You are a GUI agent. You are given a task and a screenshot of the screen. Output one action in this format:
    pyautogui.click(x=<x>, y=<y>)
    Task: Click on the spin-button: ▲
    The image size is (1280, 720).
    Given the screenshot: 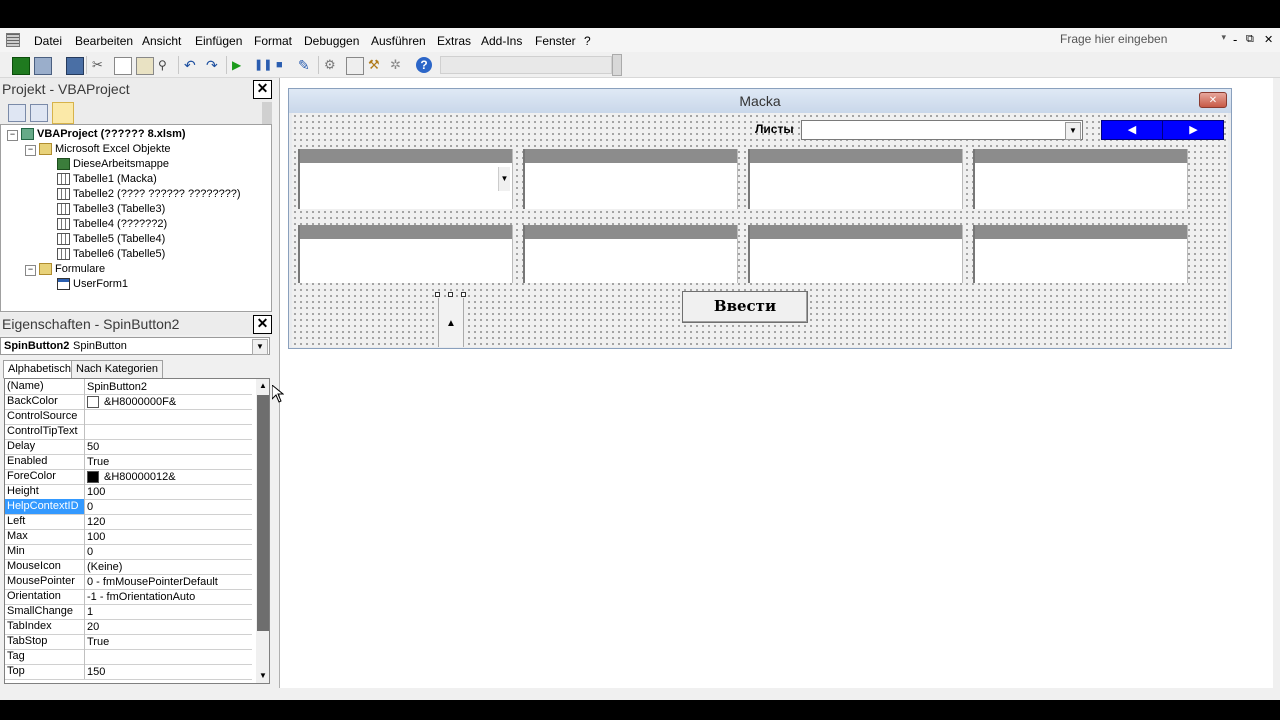 What is the action you would take?
    pyautogui.click(x=451, y=319)
    